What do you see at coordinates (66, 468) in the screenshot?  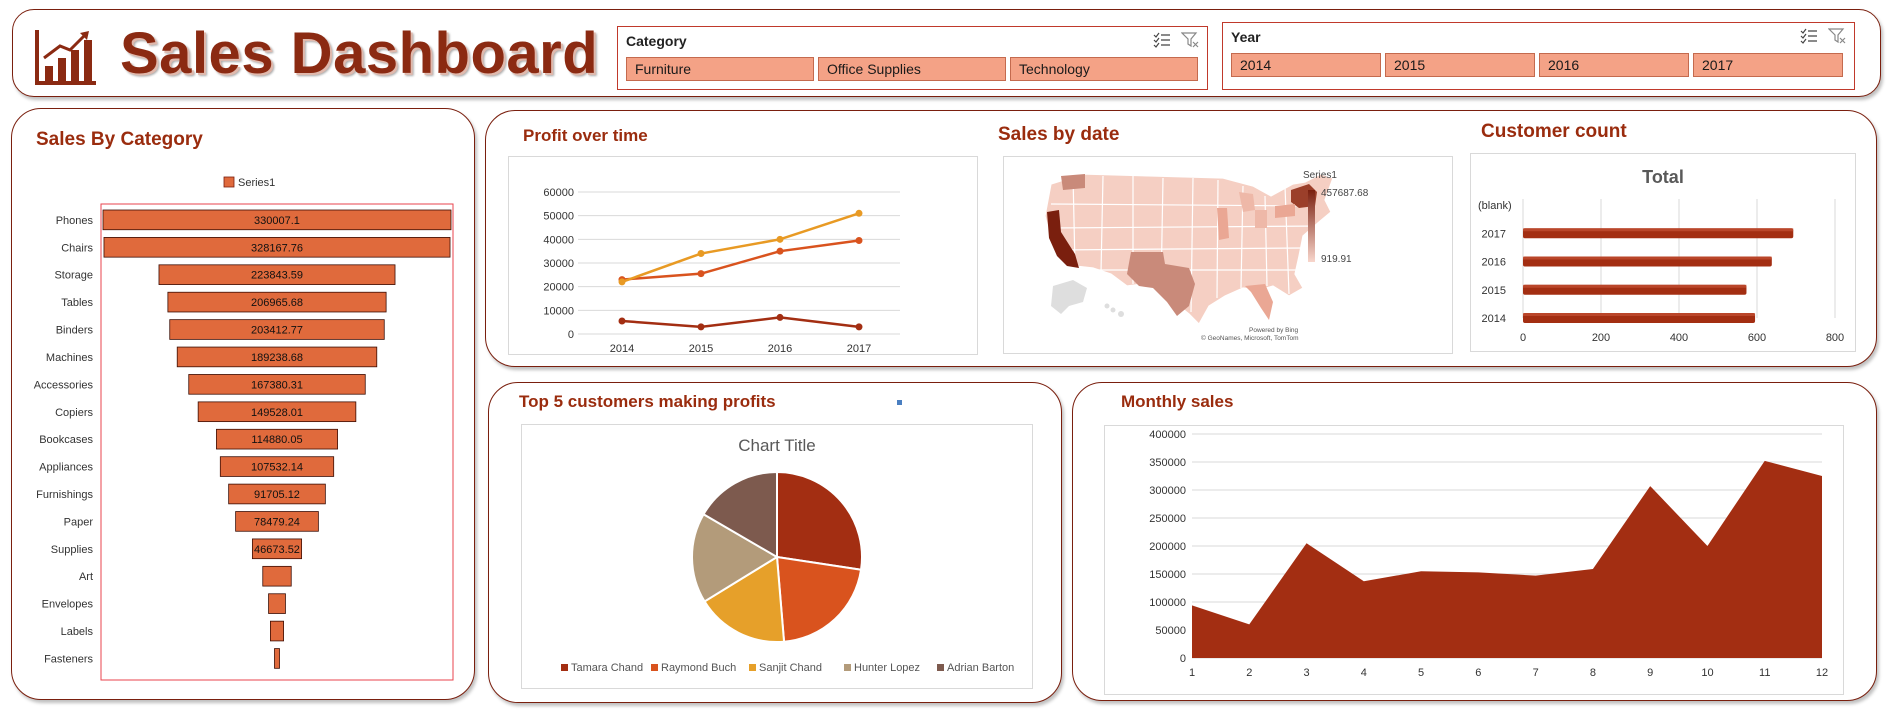 I see `category-label: Appliances` at bounding box center [66, 468].